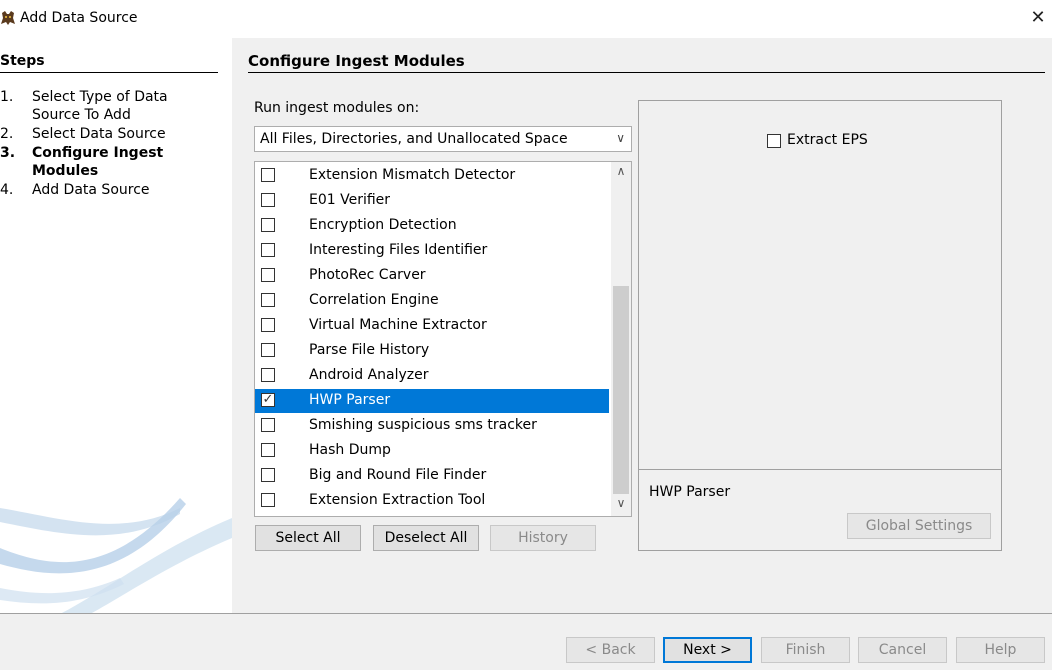 The image size is (1052, 670). What do you see at coordinates (369, 350) in the screenshot?
I see `module-name: Parse File History` at bounding box center [369, 350].